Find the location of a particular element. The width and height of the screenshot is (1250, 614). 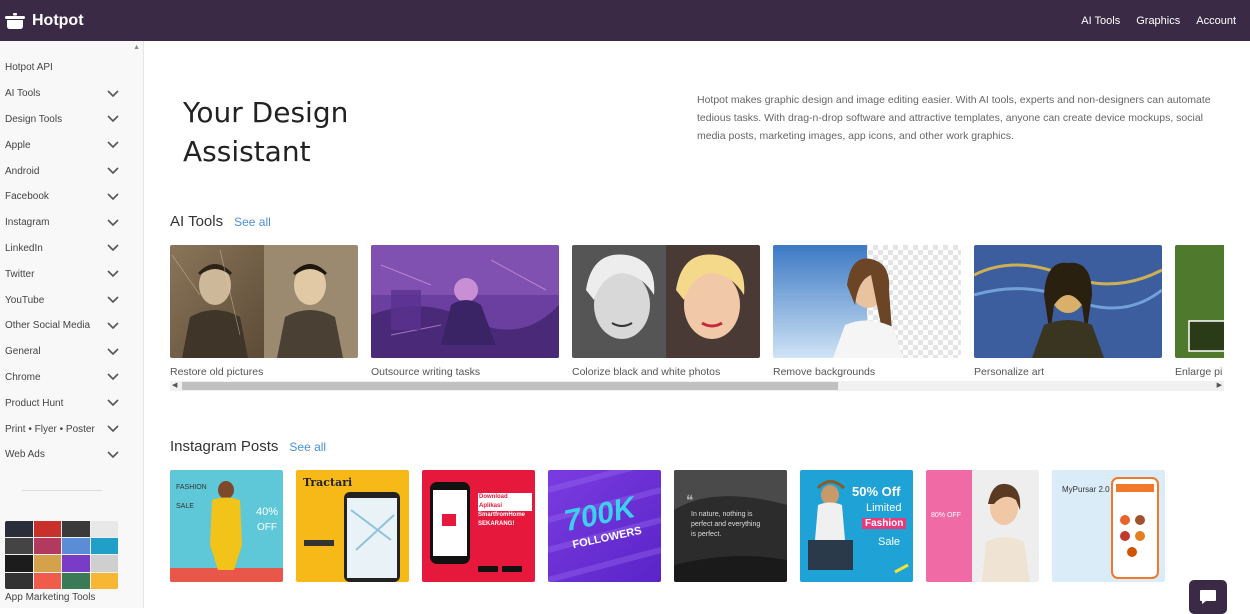

app-marketing-thumbnail is located at coordinates (61, 554).